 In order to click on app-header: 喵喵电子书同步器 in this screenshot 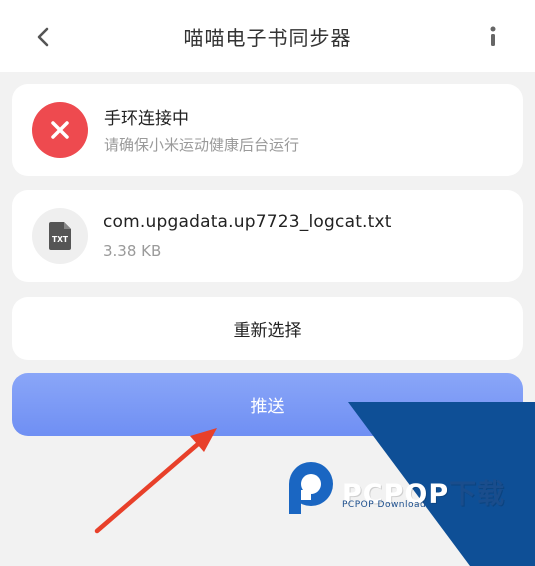, I will do `click(267, 36)`.